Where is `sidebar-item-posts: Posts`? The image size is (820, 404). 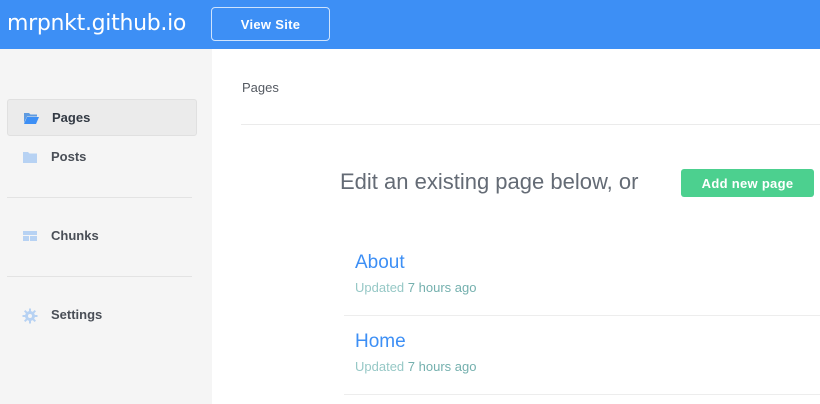
sidebar-item-posts: Posts is located at coordinates (102, 156).